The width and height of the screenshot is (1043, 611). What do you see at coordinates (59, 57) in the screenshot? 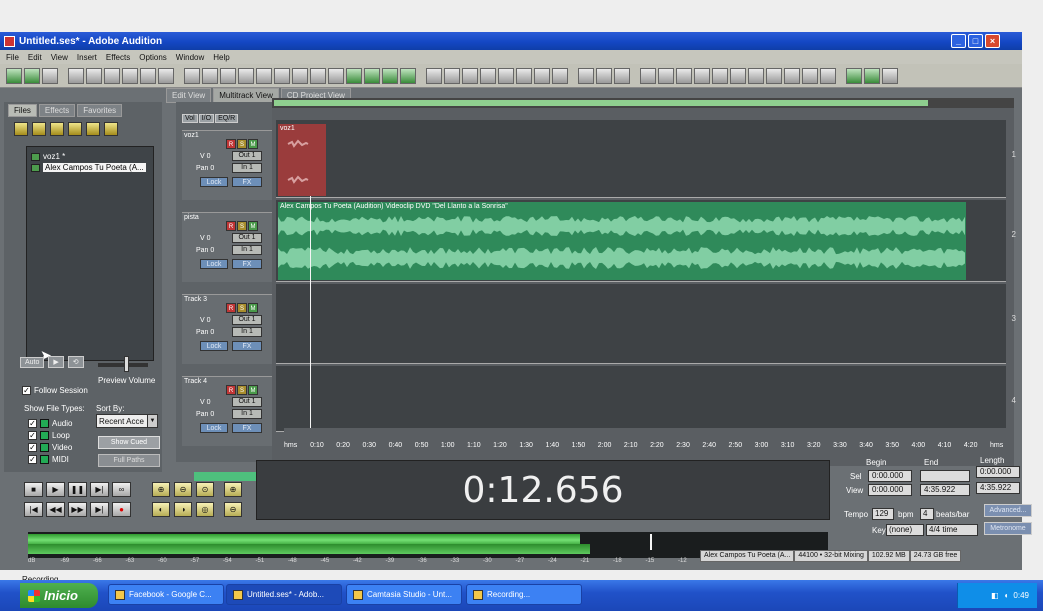
I see `menu-view: View` at bounding box center [59, 57].